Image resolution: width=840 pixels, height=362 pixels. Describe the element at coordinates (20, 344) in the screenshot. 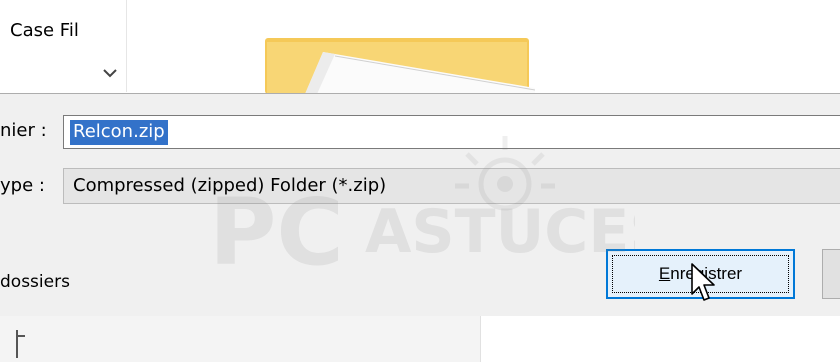

I see `partial-item-icon` at that location.